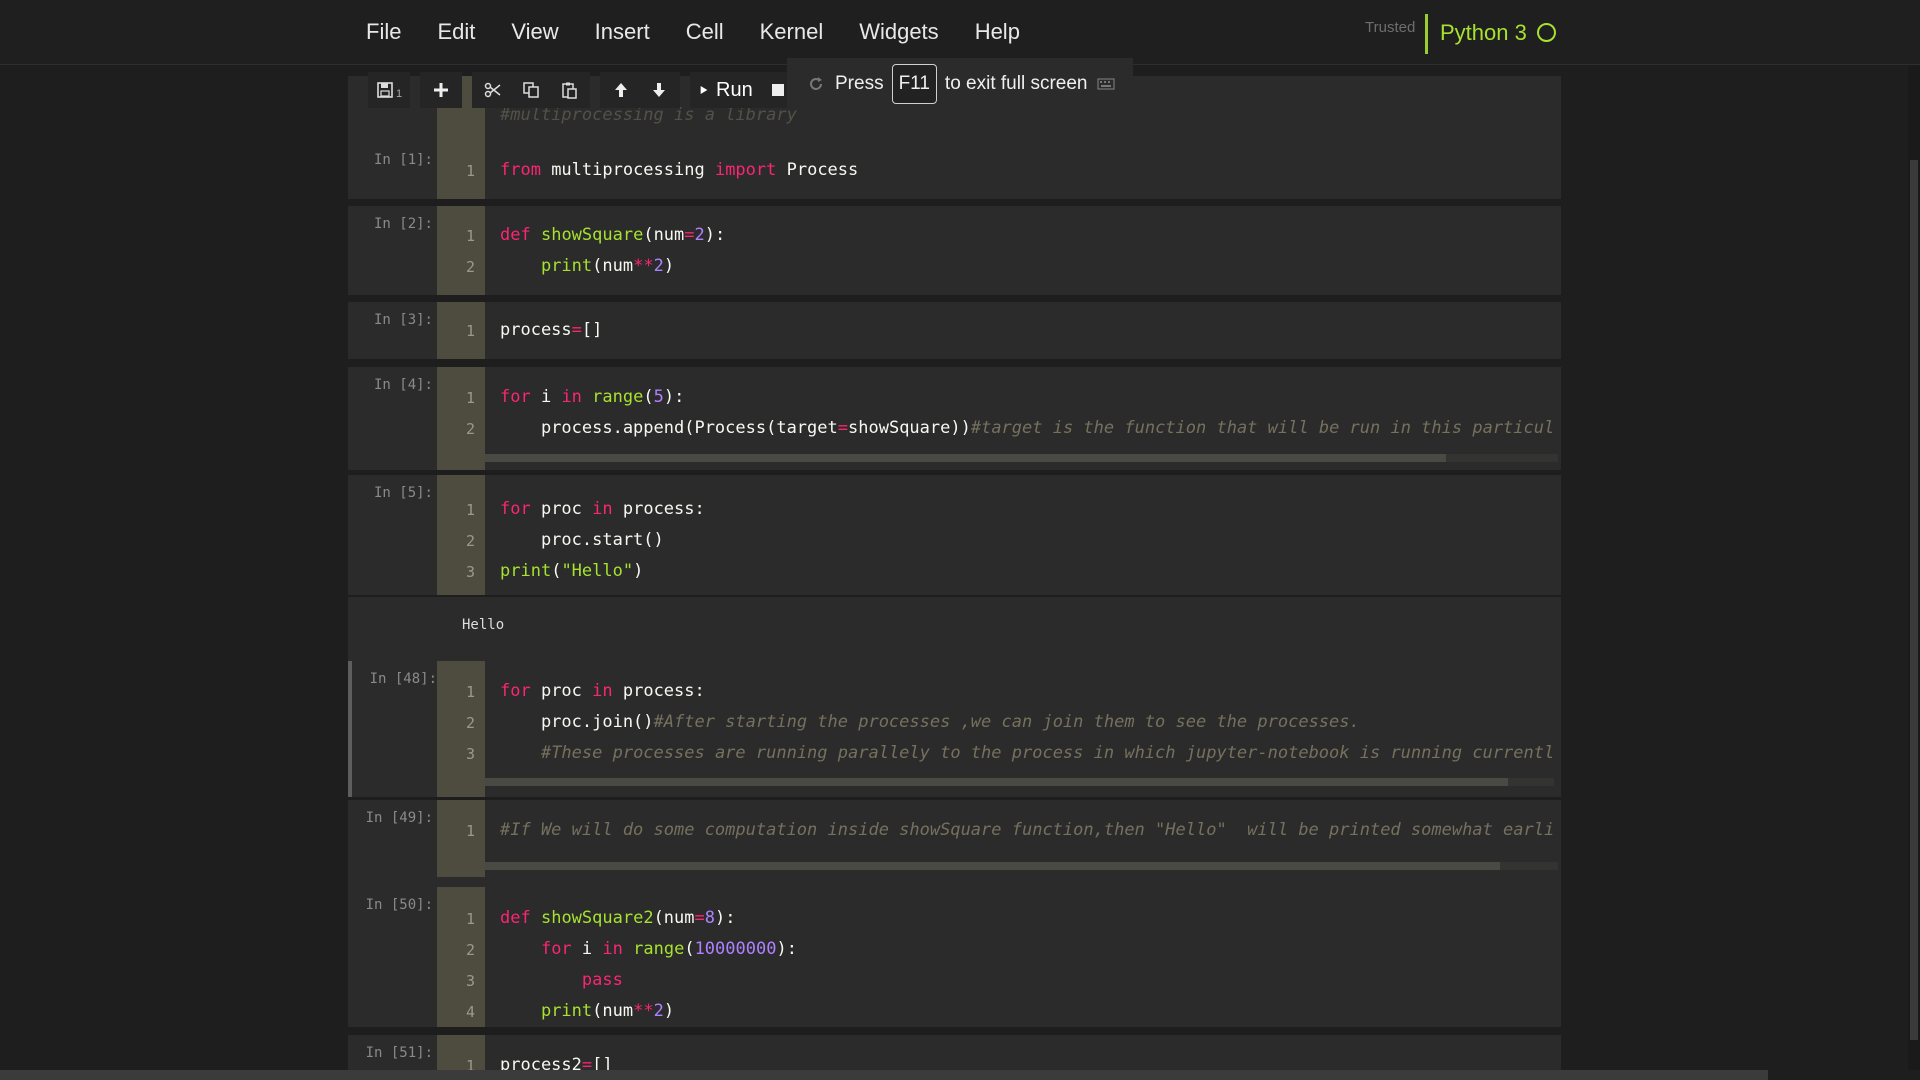 The image size is (1920, 1080). I want to click on page-horizontal-scrollbar, so click(884, 1075).